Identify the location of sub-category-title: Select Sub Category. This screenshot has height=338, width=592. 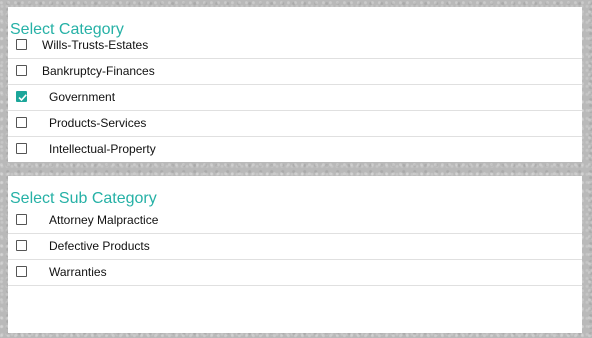
(83, 198).